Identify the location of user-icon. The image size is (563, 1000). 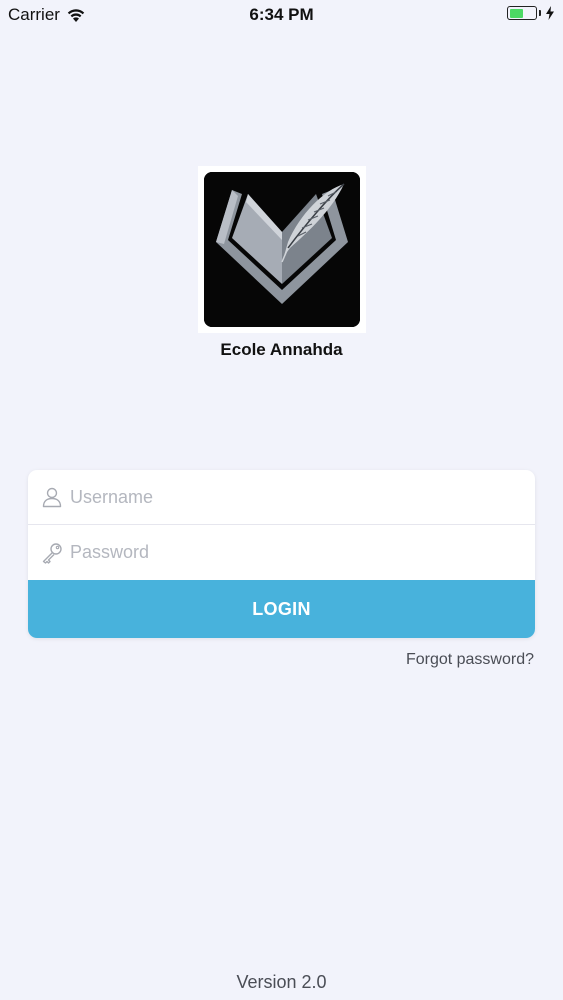
(52, 497).